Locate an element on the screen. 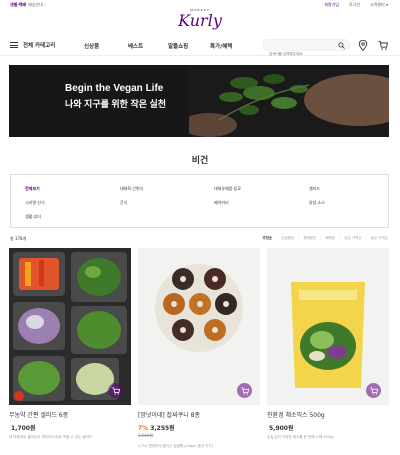 The image size is (400, 455). top-links: 회원가입 로그인 고객센터 ▾ is located at coordinates (356, 5).